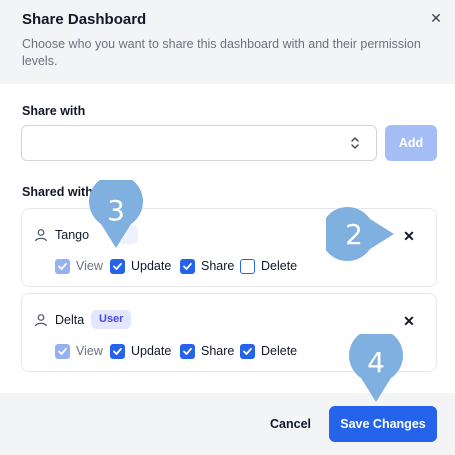 This screenshot has height=455, width=455. Describe the element at coordinates (383, 424) in the screenshot. I see `save-changes-button: Save Changes` at that location.